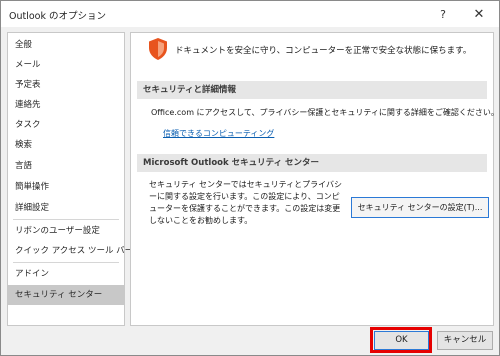 The height and width of the screenshot is (356, 500). I want to click on sidebar-item-calendar: 予定表, so click(66, 85).